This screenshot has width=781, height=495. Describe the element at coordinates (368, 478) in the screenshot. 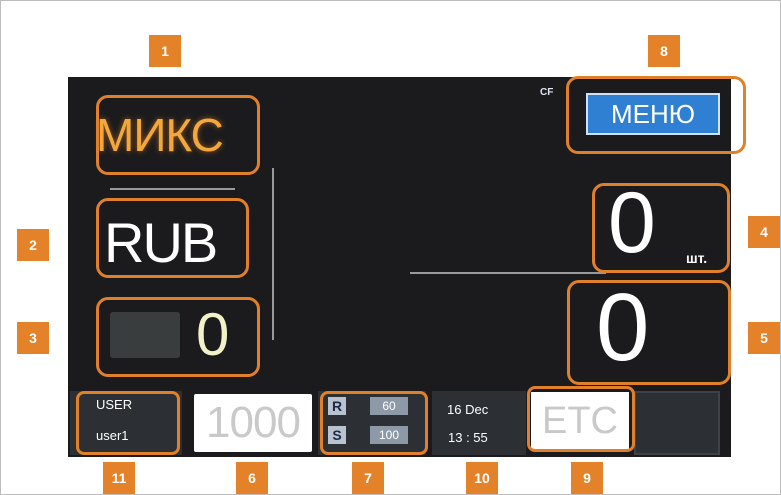

I see `callout-7: 7` at that location.